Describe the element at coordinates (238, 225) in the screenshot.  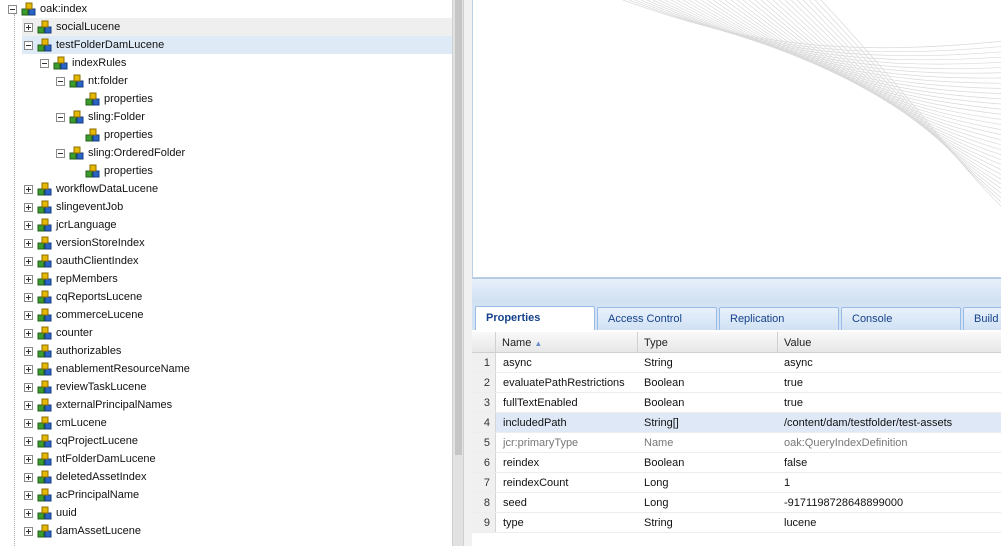
I see `tree-node: jcrLanguage` at that location.